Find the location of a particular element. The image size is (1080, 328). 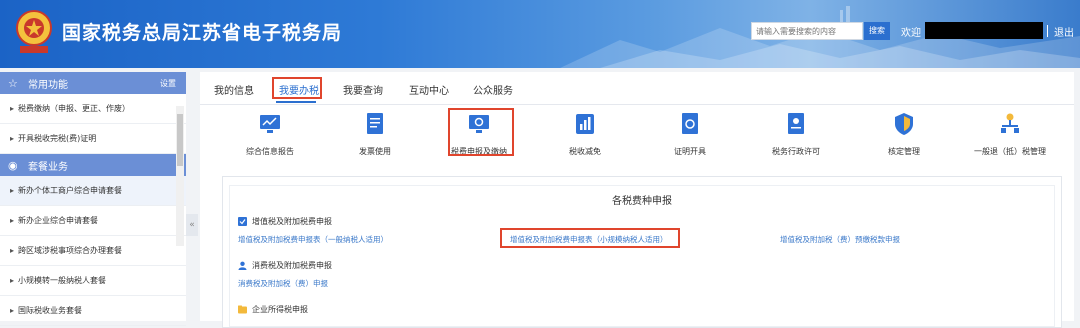

section-title: 消费税及附加税费申报 is located at coordinates (292, 265).